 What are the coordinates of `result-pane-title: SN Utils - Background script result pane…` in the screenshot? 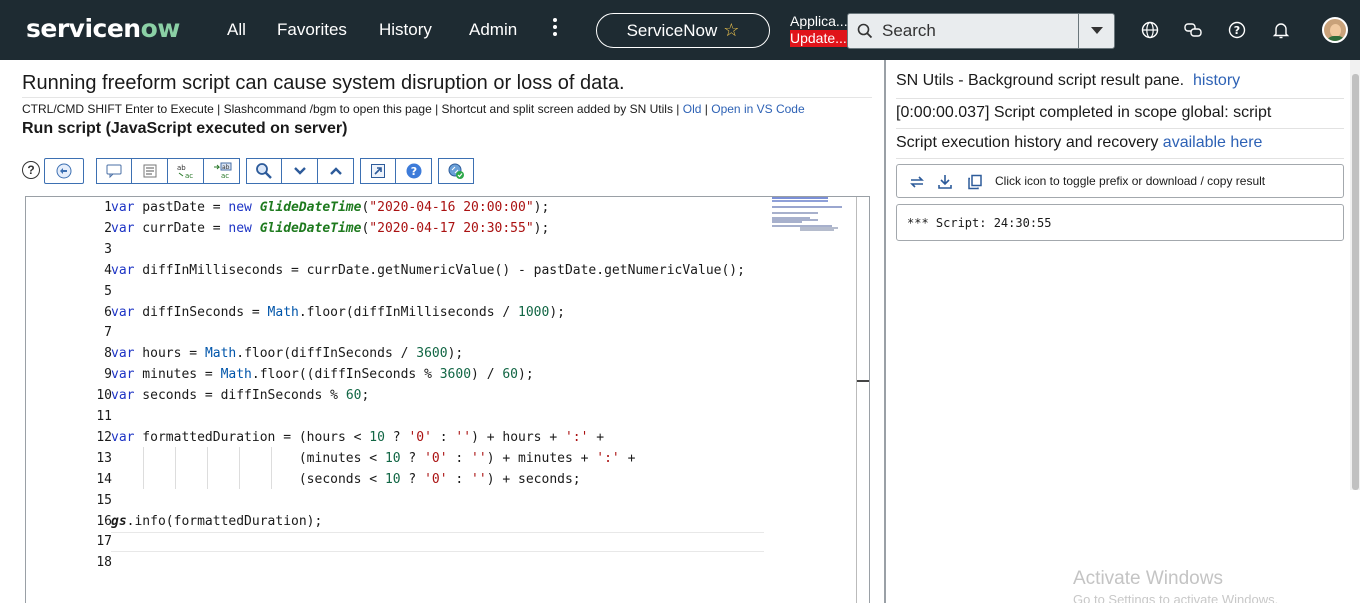 It's located at (1068, 80).